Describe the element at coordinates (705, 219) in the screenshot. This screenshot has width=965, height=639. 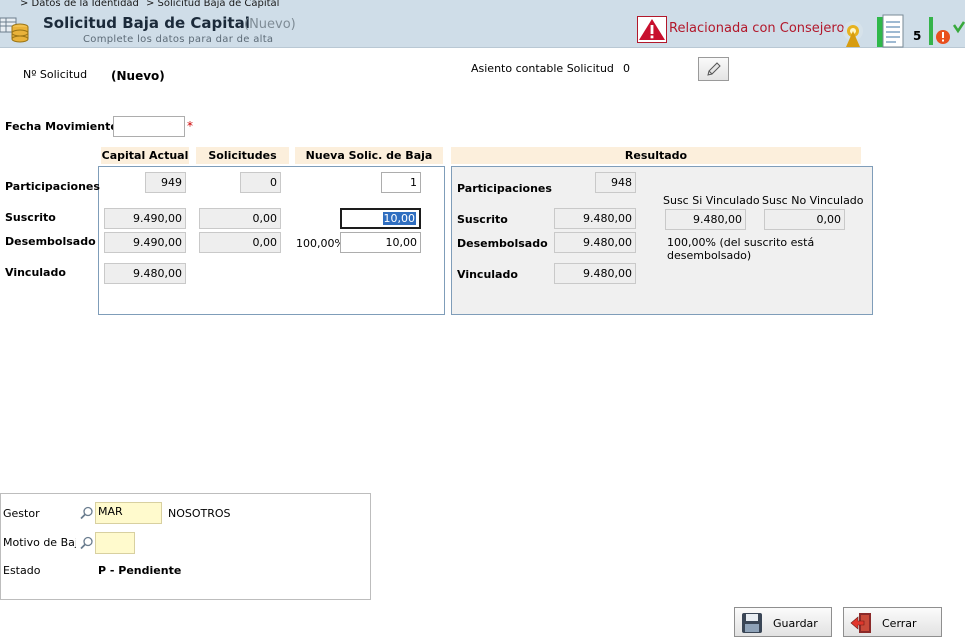
I see `susc-si-vinculado-field: 9.480,00` at that location.